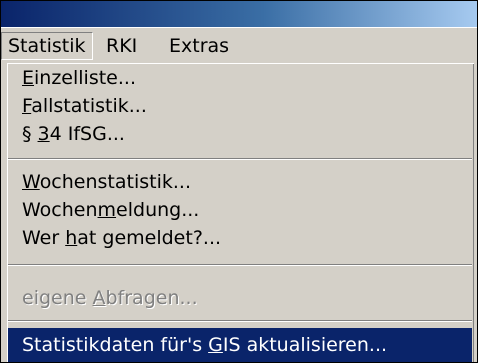 This screenshot has height=363, width=478. Describe the element at coordinates (239, 46) in the screenshot. I see `menu-bar: Statistik RKI Extras` at that location.